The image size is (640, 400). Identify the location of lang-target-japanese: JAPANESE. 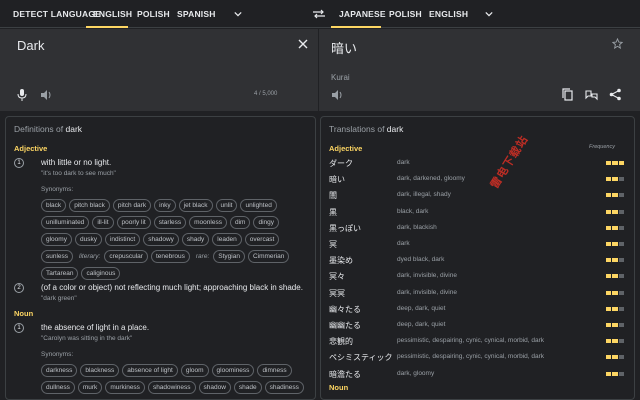
(362, 14).